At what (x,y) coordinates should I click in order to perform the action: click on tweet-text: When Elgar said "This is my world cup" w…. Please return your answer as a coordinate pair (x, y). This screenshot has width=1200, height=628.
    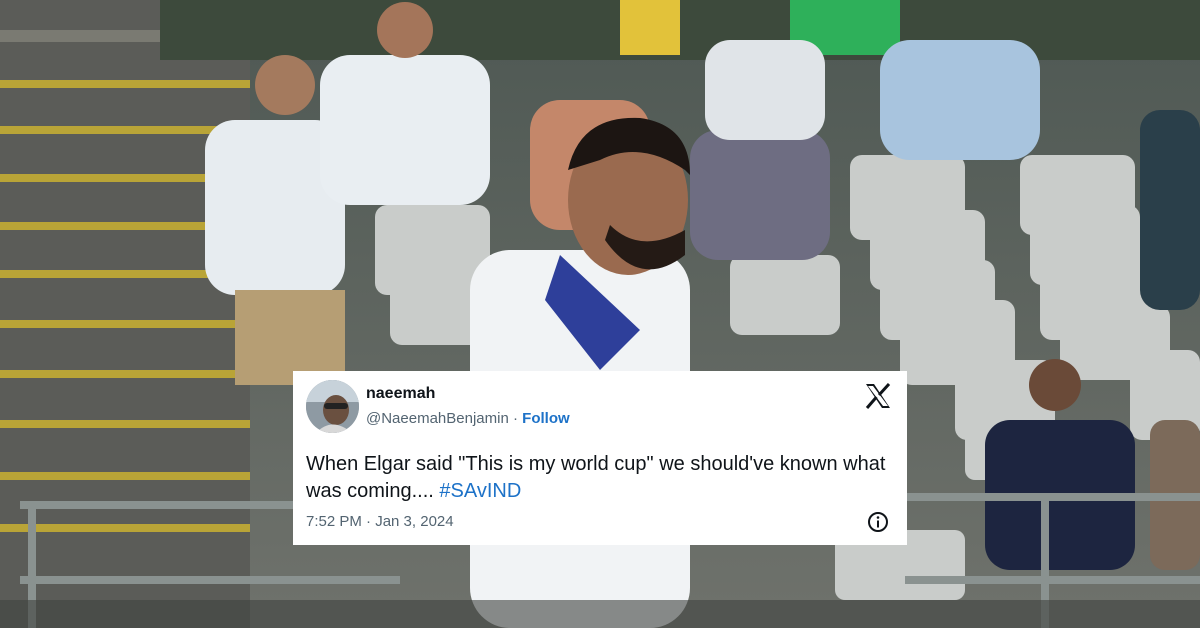
    Looking at the image, I should click on (596, 478).